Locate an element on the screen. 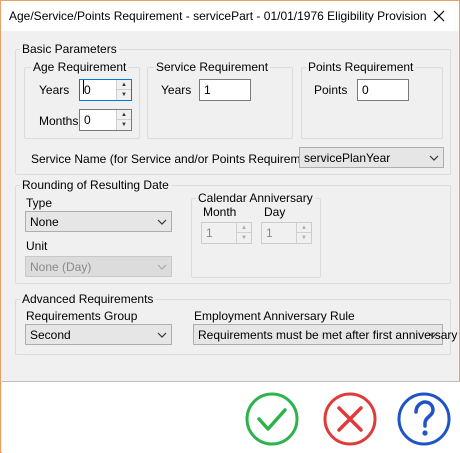 This screenshot has width=460, height=453. points-requirement-group: Points Requirement is located at coordinates (372, 99).